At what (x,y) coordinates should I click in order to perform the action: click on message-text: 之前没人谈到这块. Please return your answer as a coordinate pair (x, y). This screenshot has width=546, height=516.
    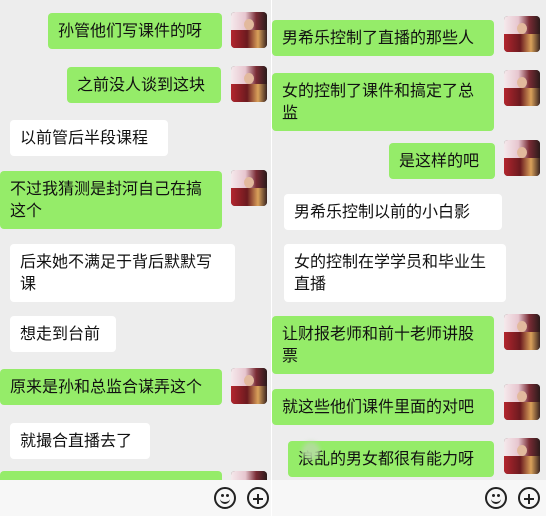
    Looking at the image, I should click on (141, 84).